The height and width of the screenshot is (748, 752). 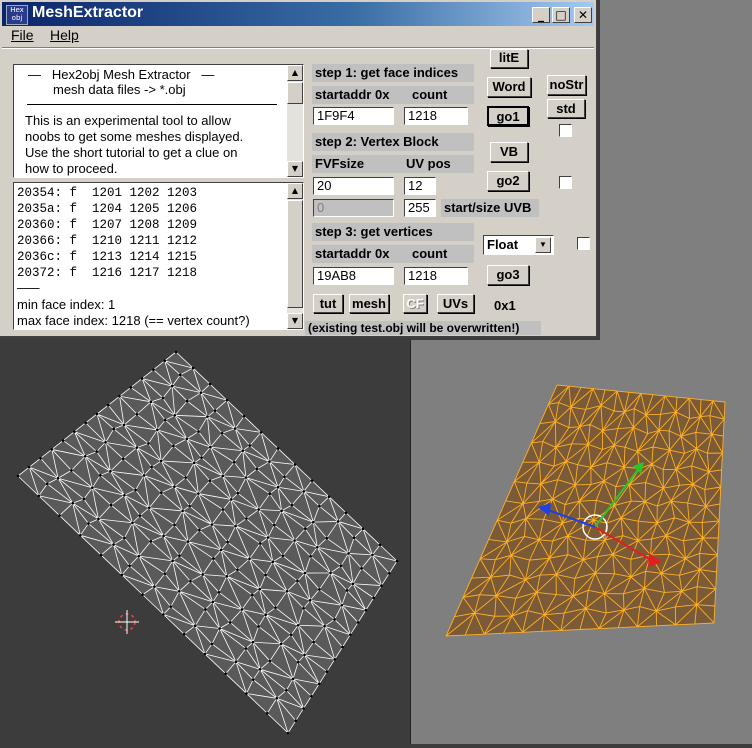 I want to click on lite-button: litE, so click(x=509, y=58).